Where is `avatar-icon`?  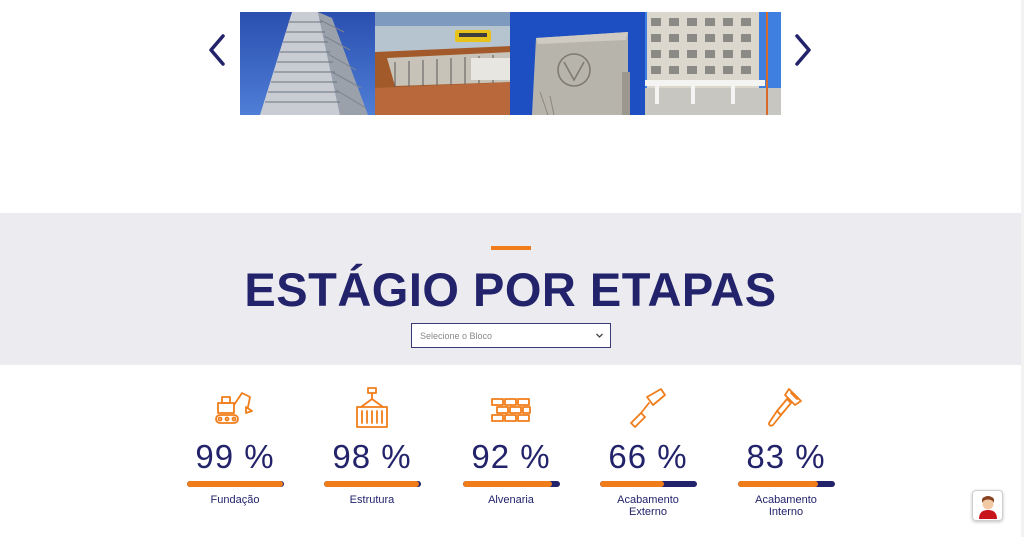 avatar-icon is located at coordinates (987, 507).